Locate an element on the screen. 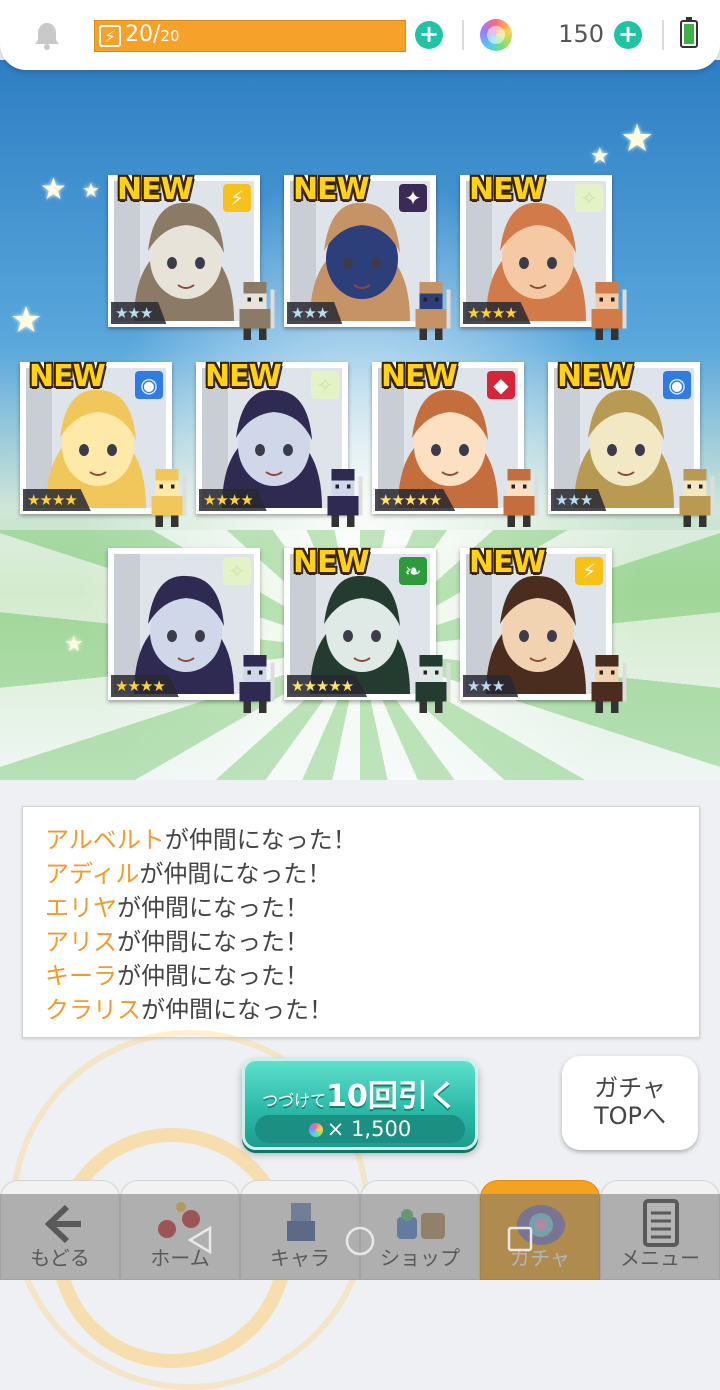 This screenshot has height=1390, width=720. character-name: エリヤ is located at coordinates (81, 908).